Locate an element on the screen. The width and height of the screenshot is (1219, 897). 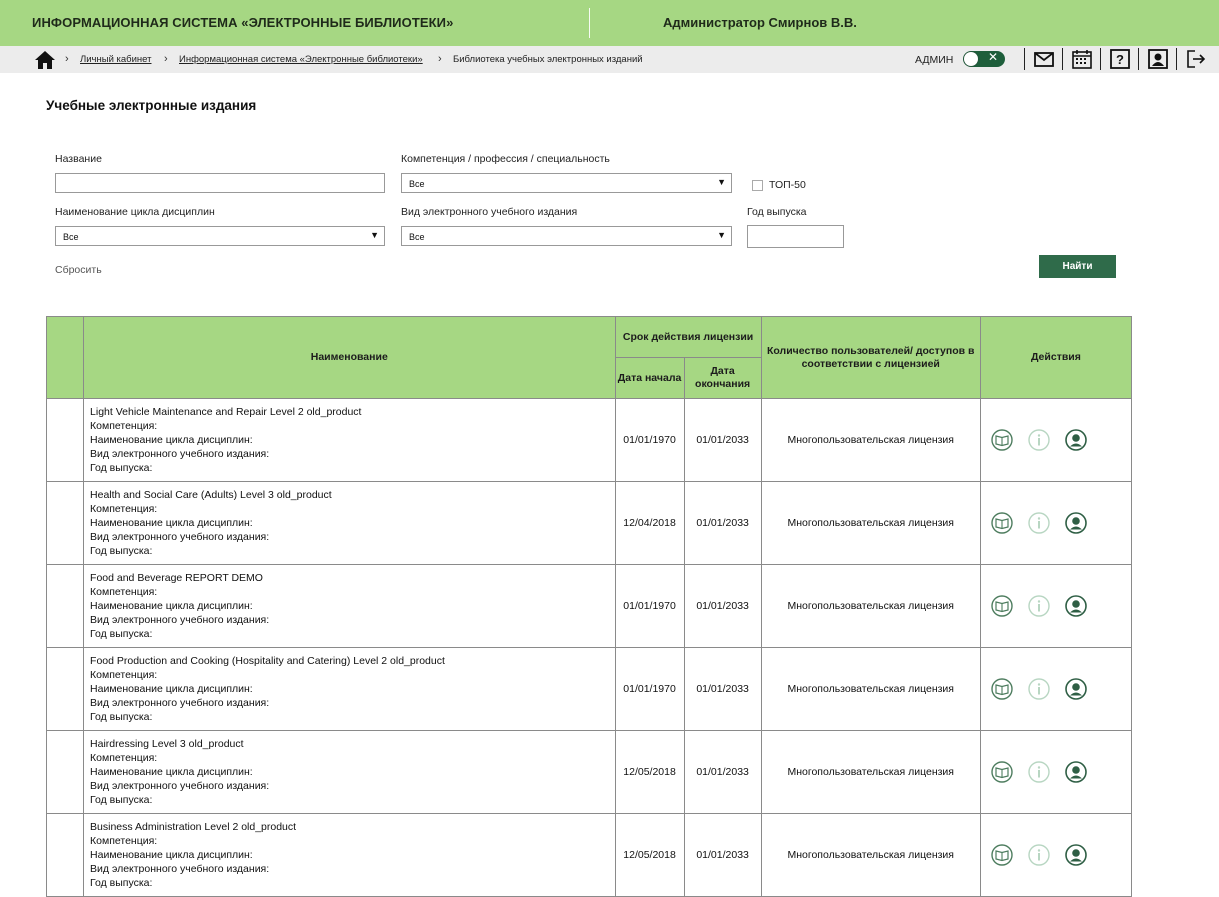
header-name: Наименование is located at coordinates (349, 357).